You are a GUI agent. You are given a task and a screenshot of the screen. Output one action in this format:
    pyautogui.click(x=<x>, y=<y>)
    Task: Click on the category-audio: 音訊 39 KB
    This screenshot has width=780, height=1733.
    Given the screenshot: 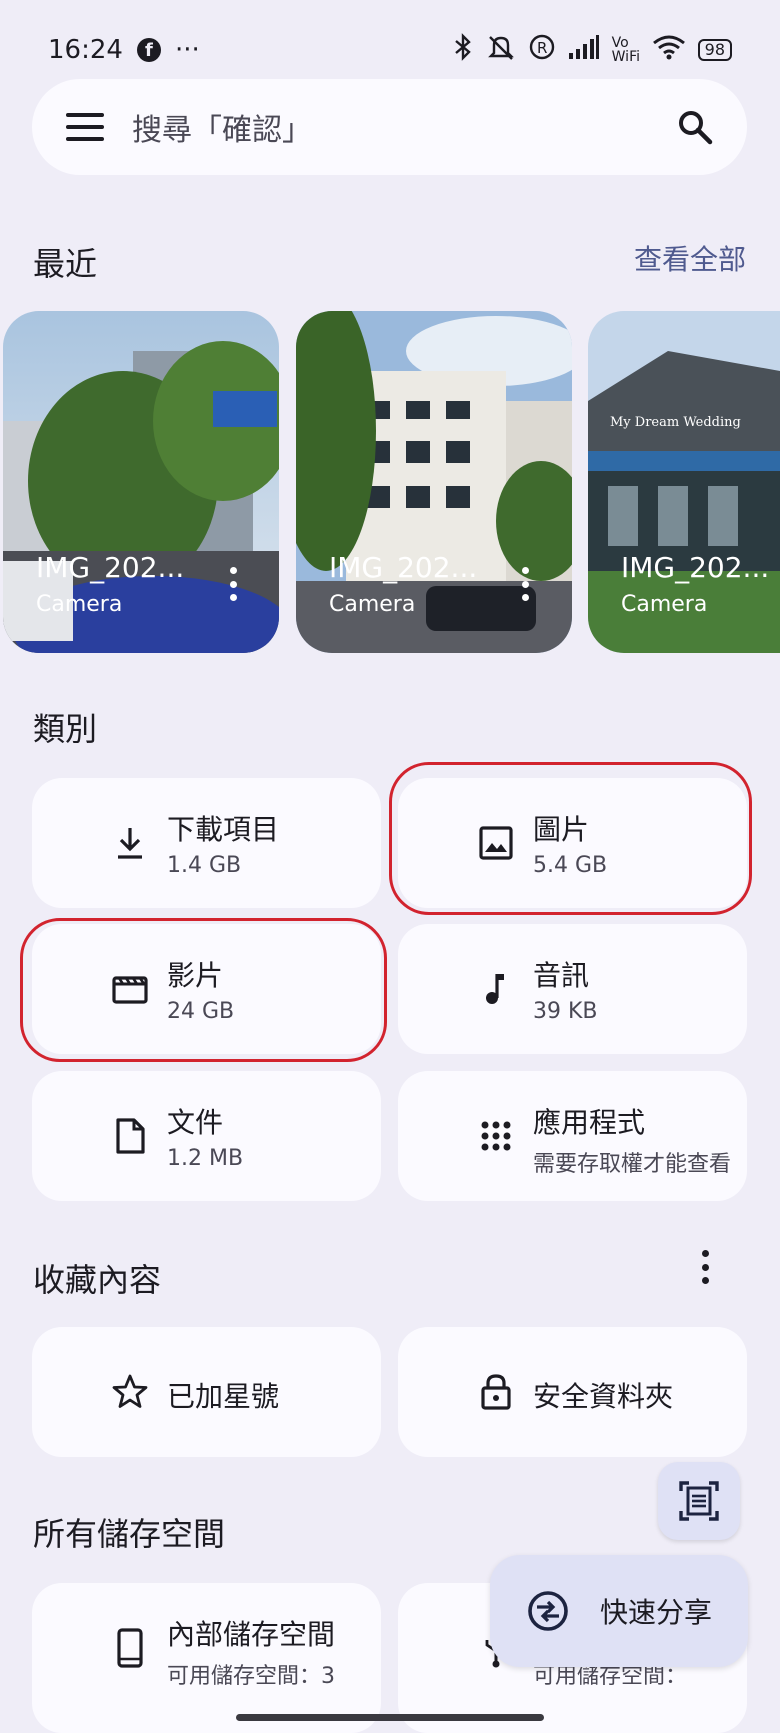 What is the action you would take?
    pyautogui.click(x=572, y=989)
    